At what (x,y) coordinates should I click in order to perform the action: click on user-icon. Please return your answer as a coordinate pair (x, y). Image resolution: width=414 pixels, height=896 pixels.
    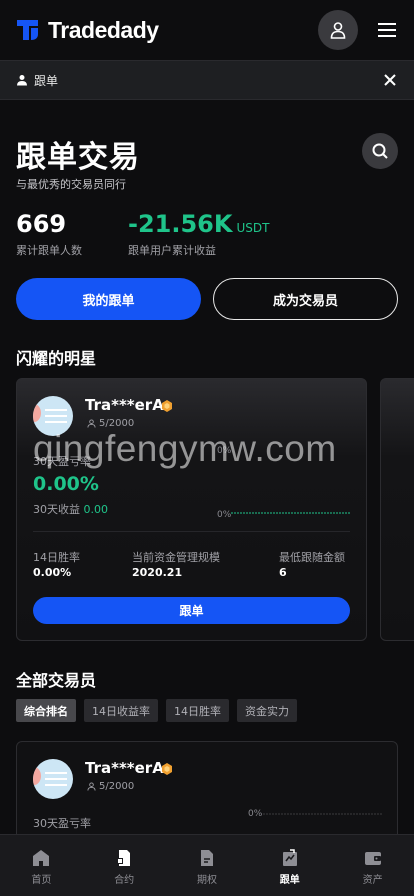
    Looking at the image, I should click on (338, 30).